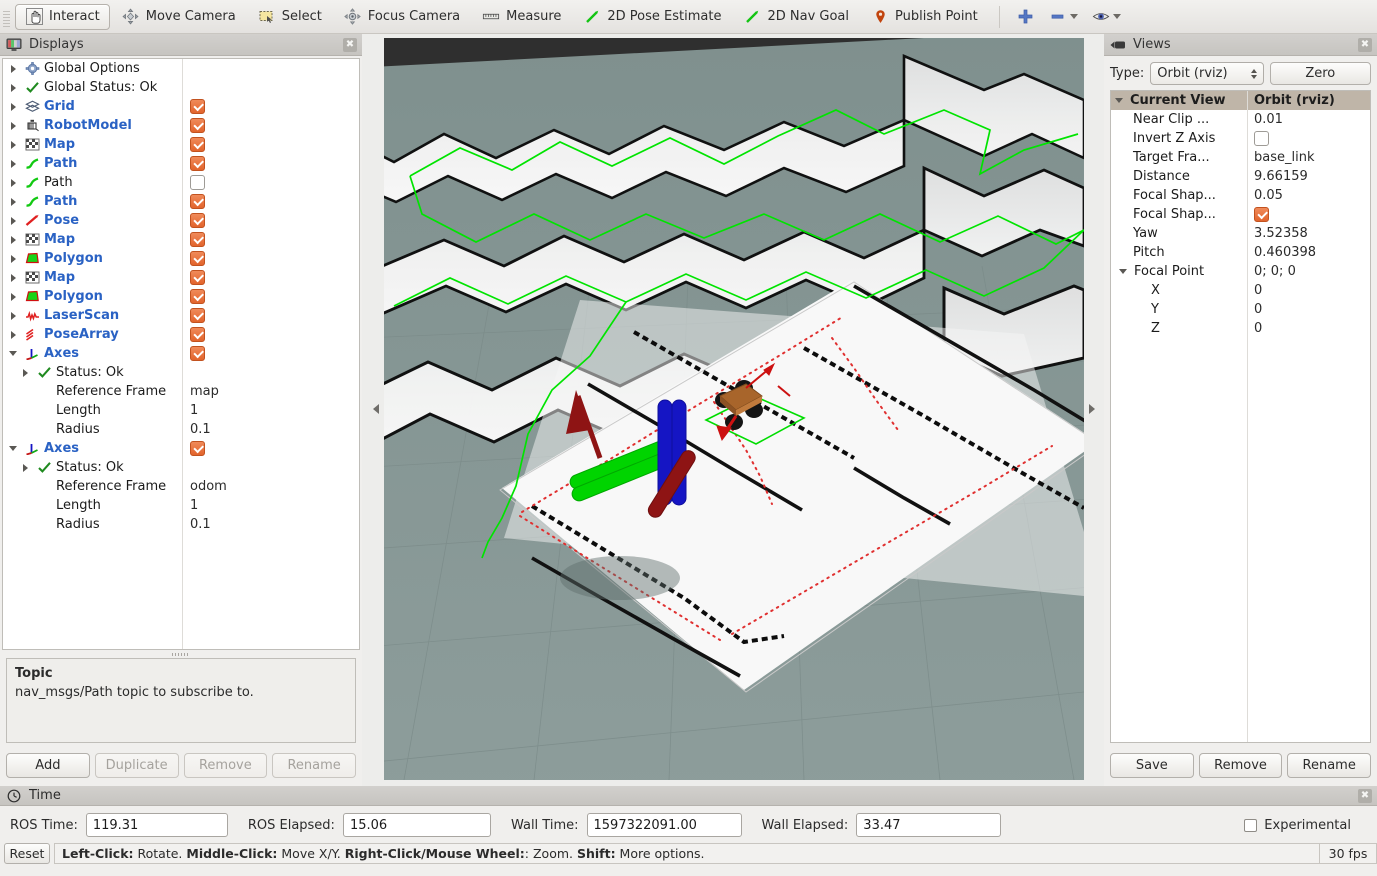 This screenshot has height=876, width=1377. Describe the element at coordinates (1305, 825) in the screenshot. I see `experimental-toggle: Experimental` at that location.